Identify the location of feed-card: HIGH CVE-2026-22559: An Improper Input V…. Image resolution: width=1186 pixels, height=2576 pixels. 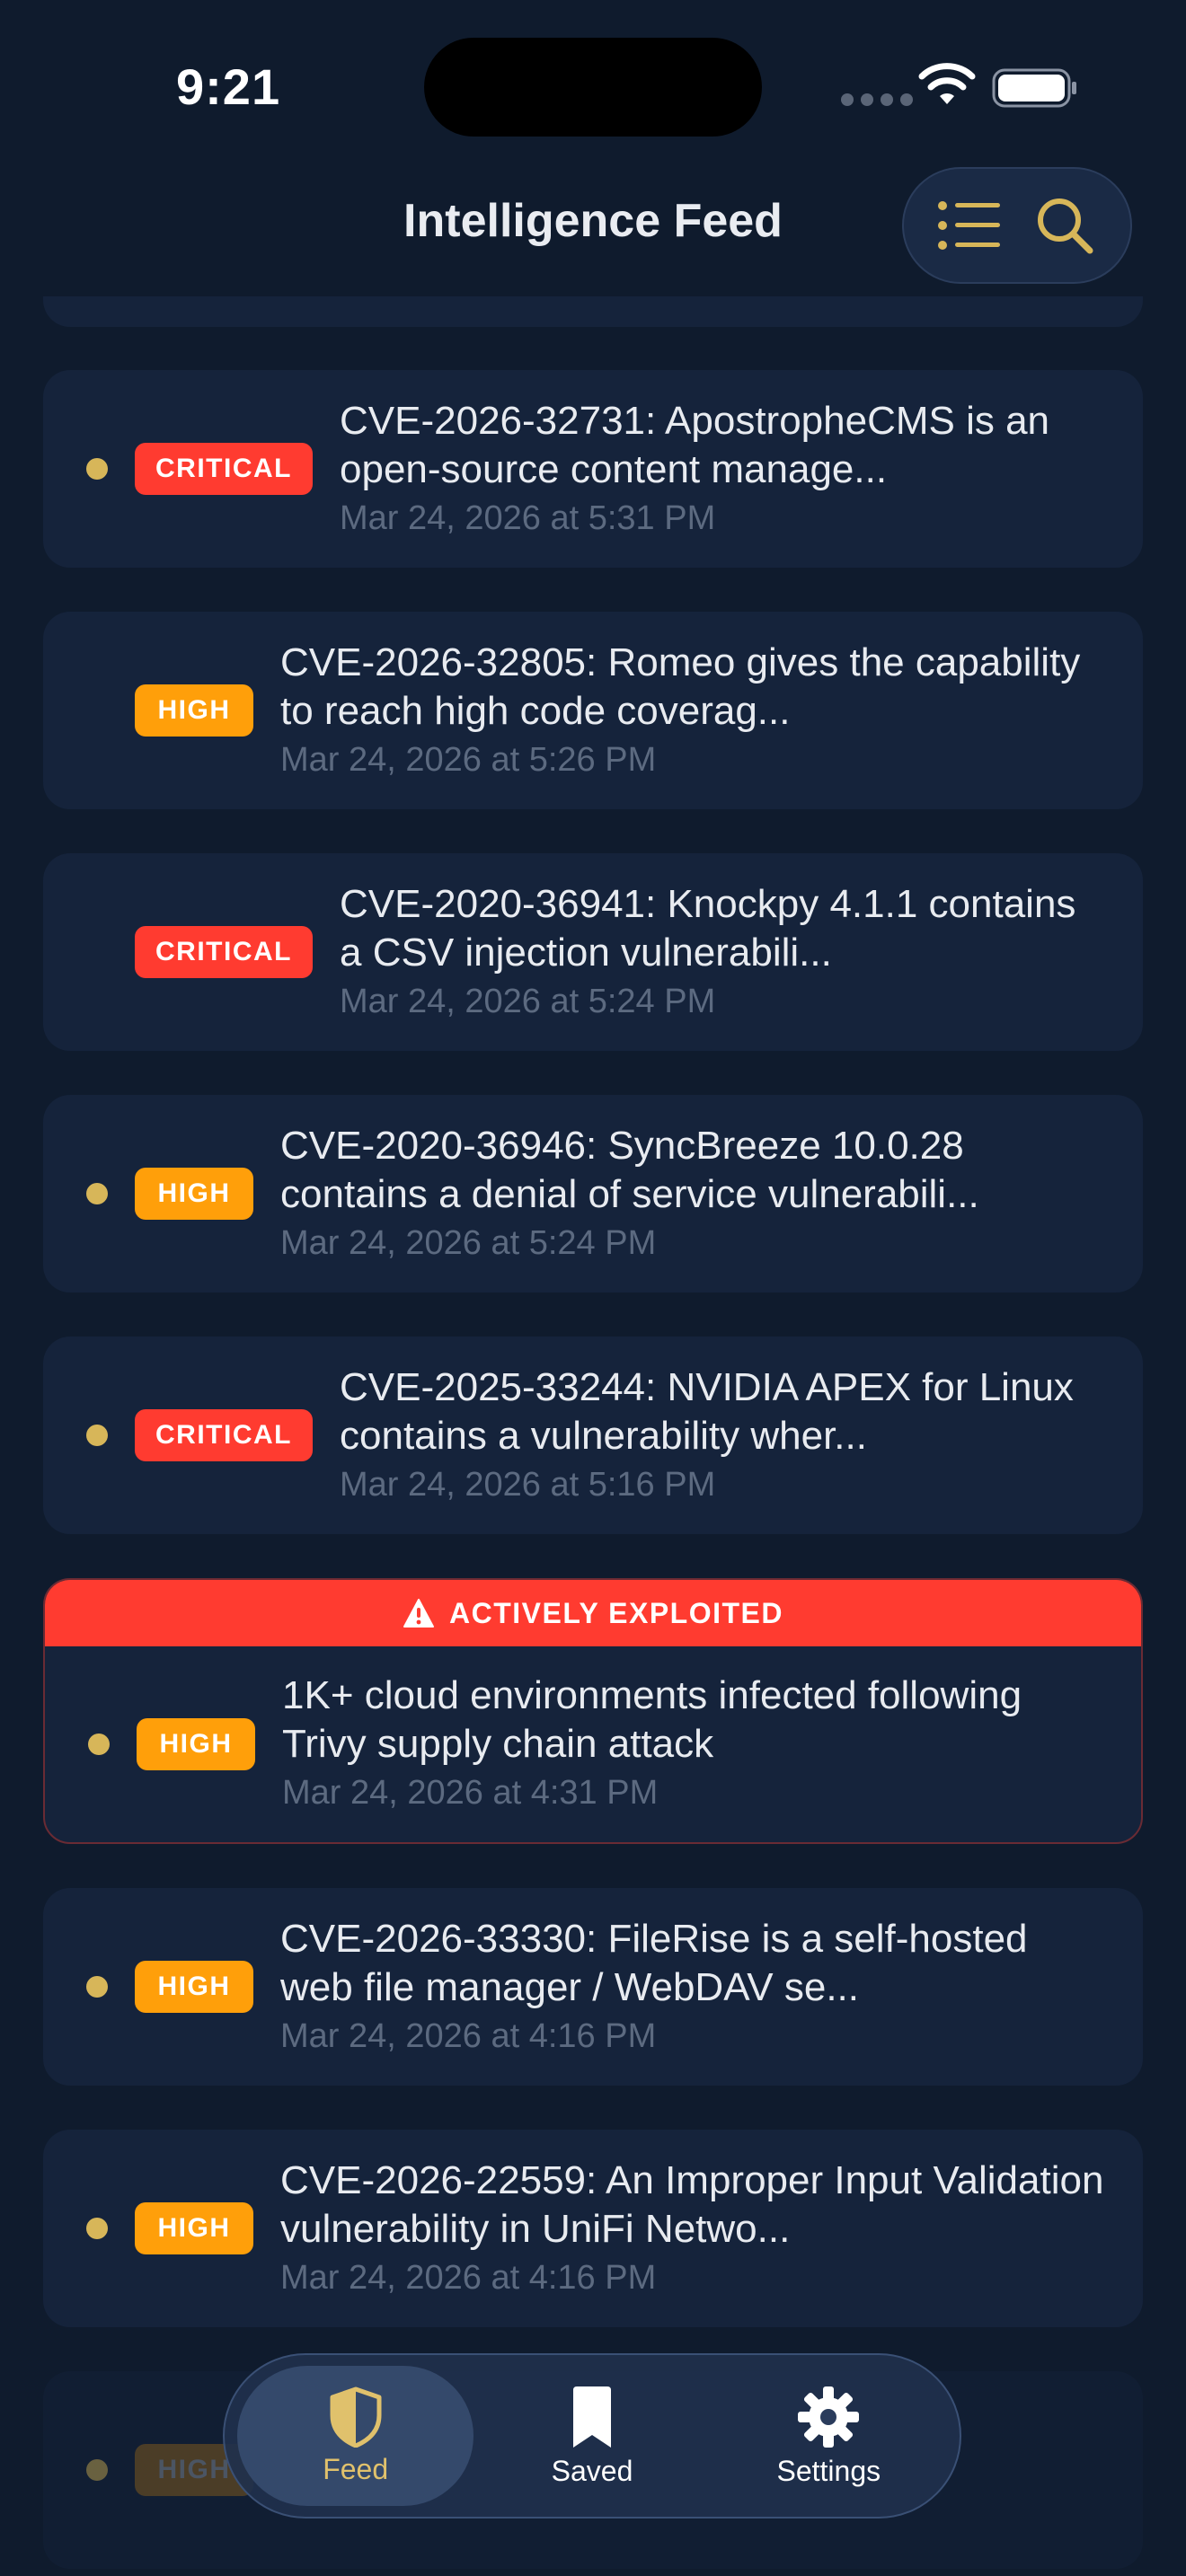
(593, 2228).